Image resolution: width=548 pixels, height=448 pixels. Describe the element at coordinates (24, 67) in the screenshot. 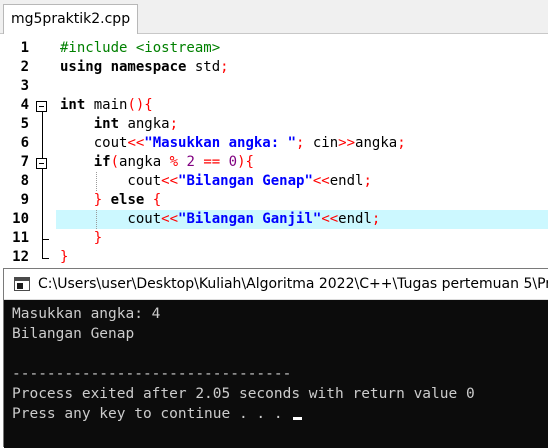

I see `line-number: 2` at that location.